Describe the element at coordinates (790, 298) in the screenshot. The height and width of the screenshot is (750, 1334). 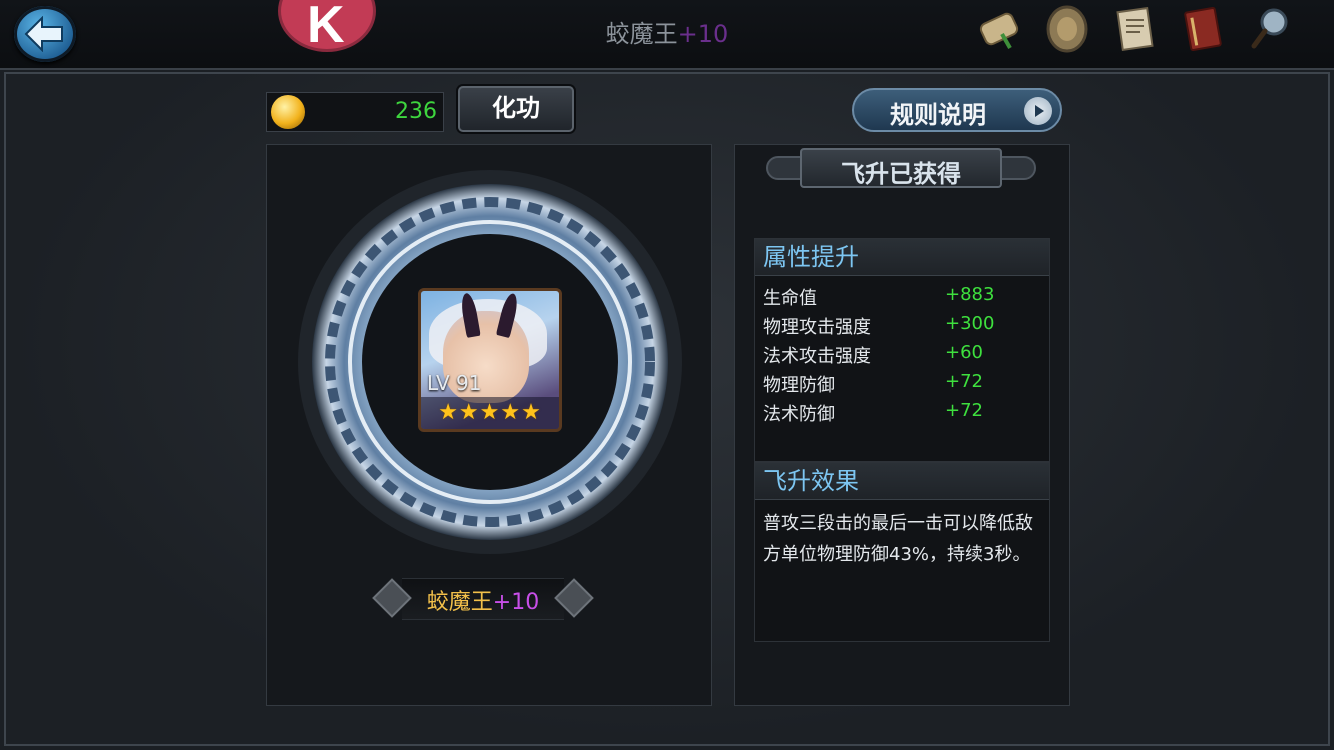
I see `attribute-name: 生命值` at that location.